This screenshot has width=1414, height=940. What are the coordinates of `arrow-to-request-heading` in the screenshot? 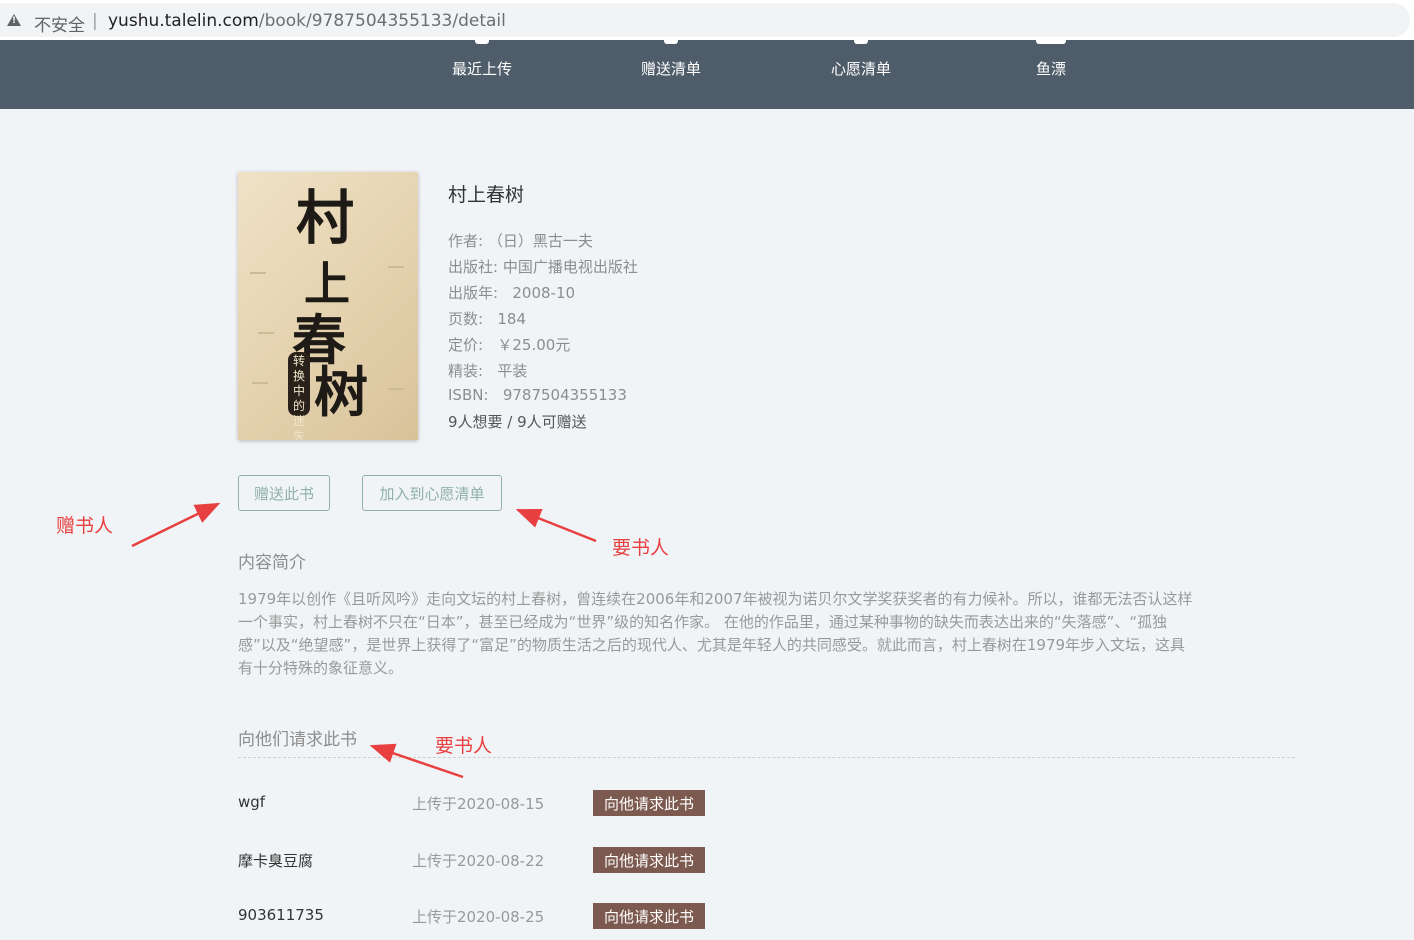 It's located at (416, 761).